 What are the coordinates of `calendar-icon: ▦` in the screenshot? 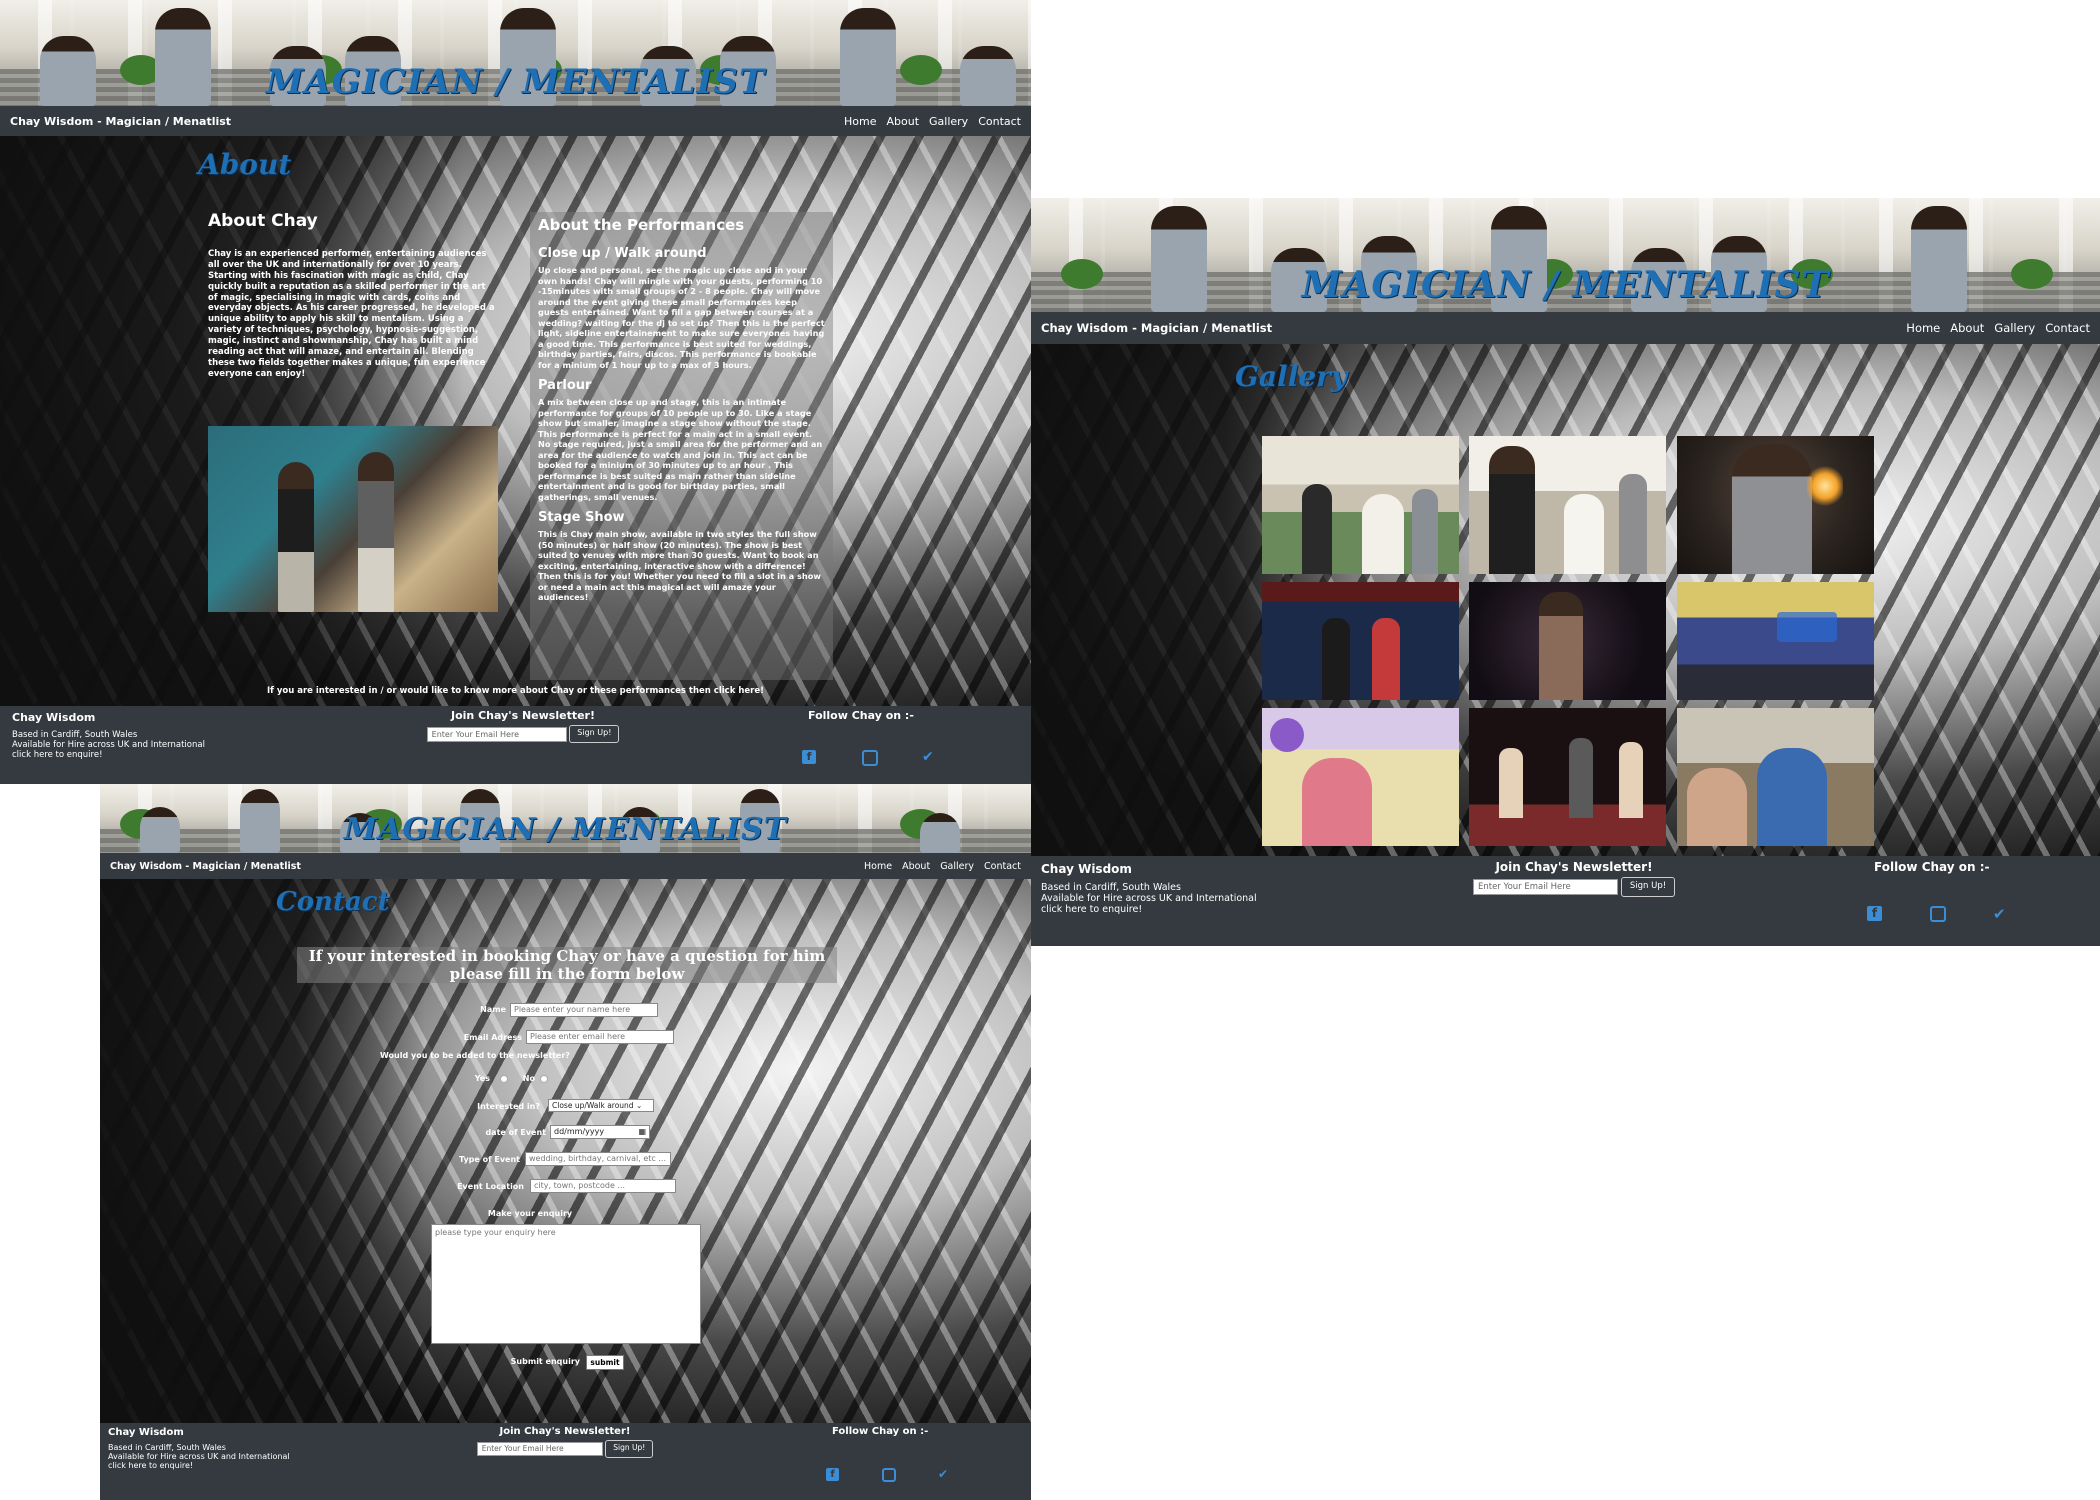 It's located at (642, 1132).